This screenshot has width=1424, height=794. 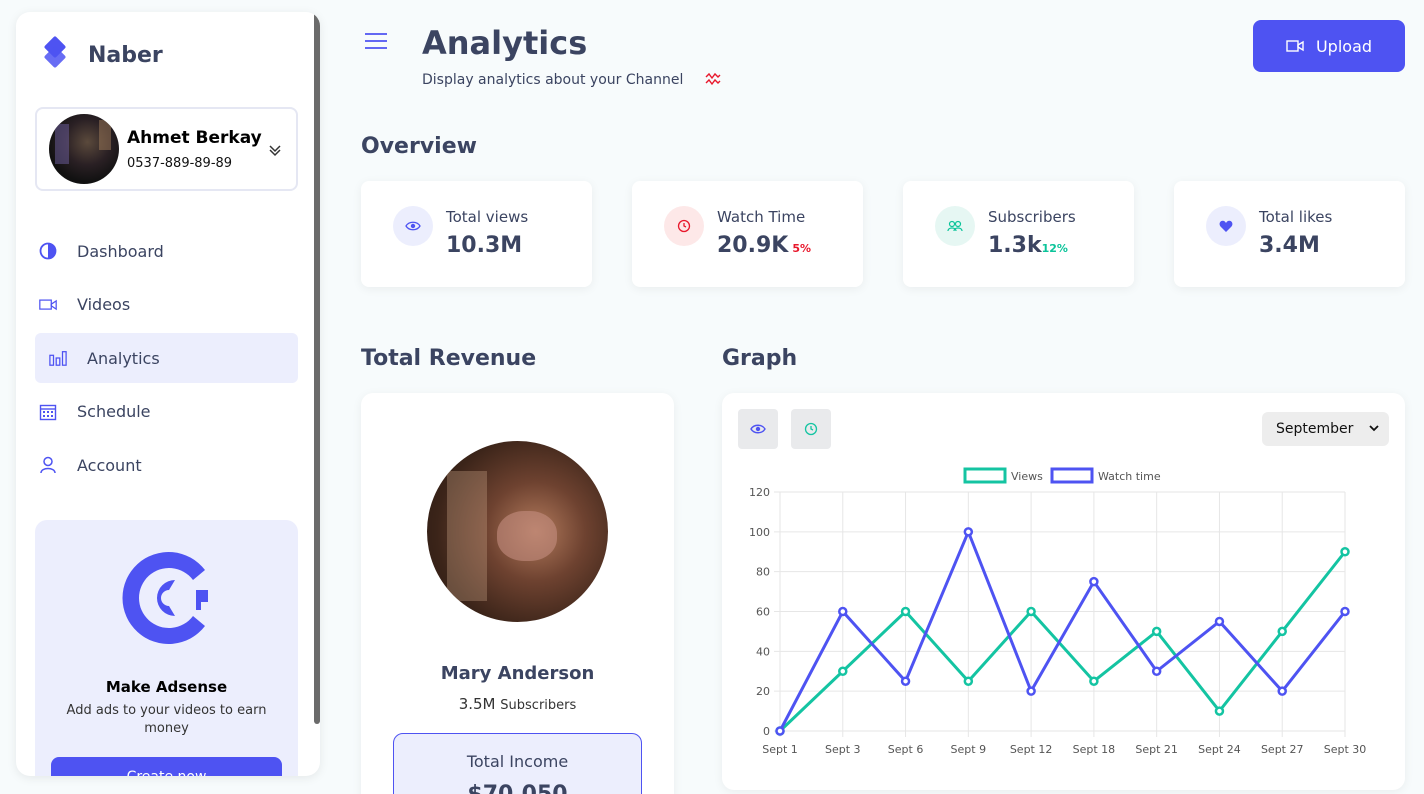 What do you see at coordinates (1219, 749) in the screenshot?
I see `x-tick-label: Sept 24` at bounding box center [1219, 749].